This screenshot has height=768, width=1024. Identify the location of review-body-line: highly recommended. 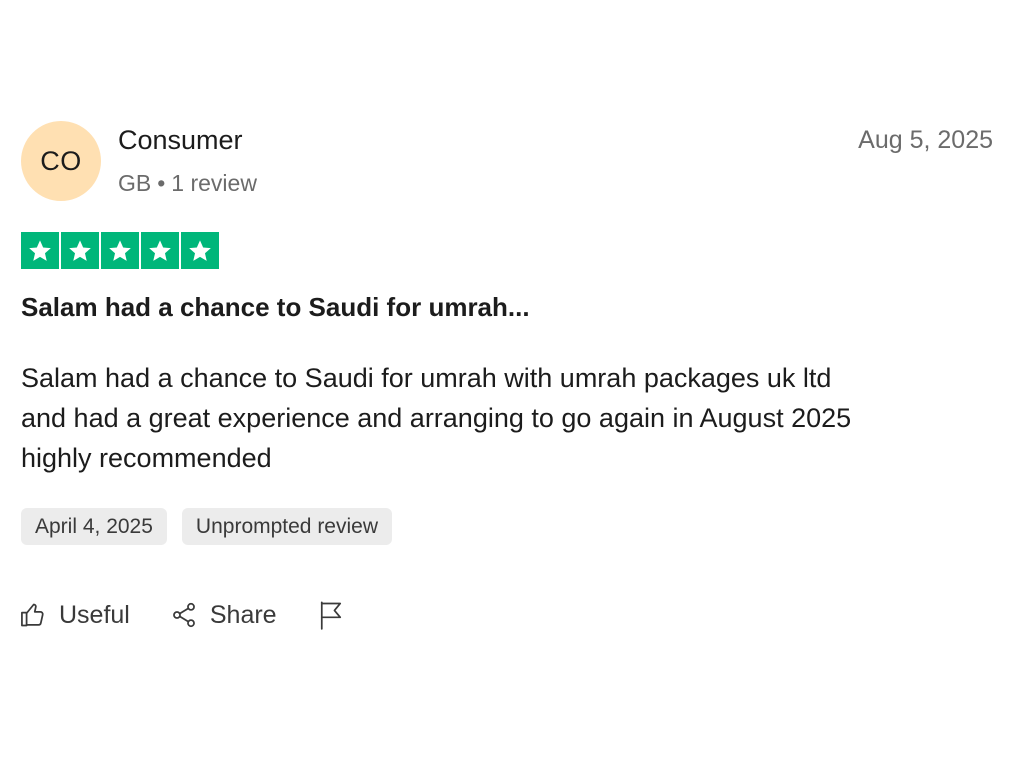
(146, 458).